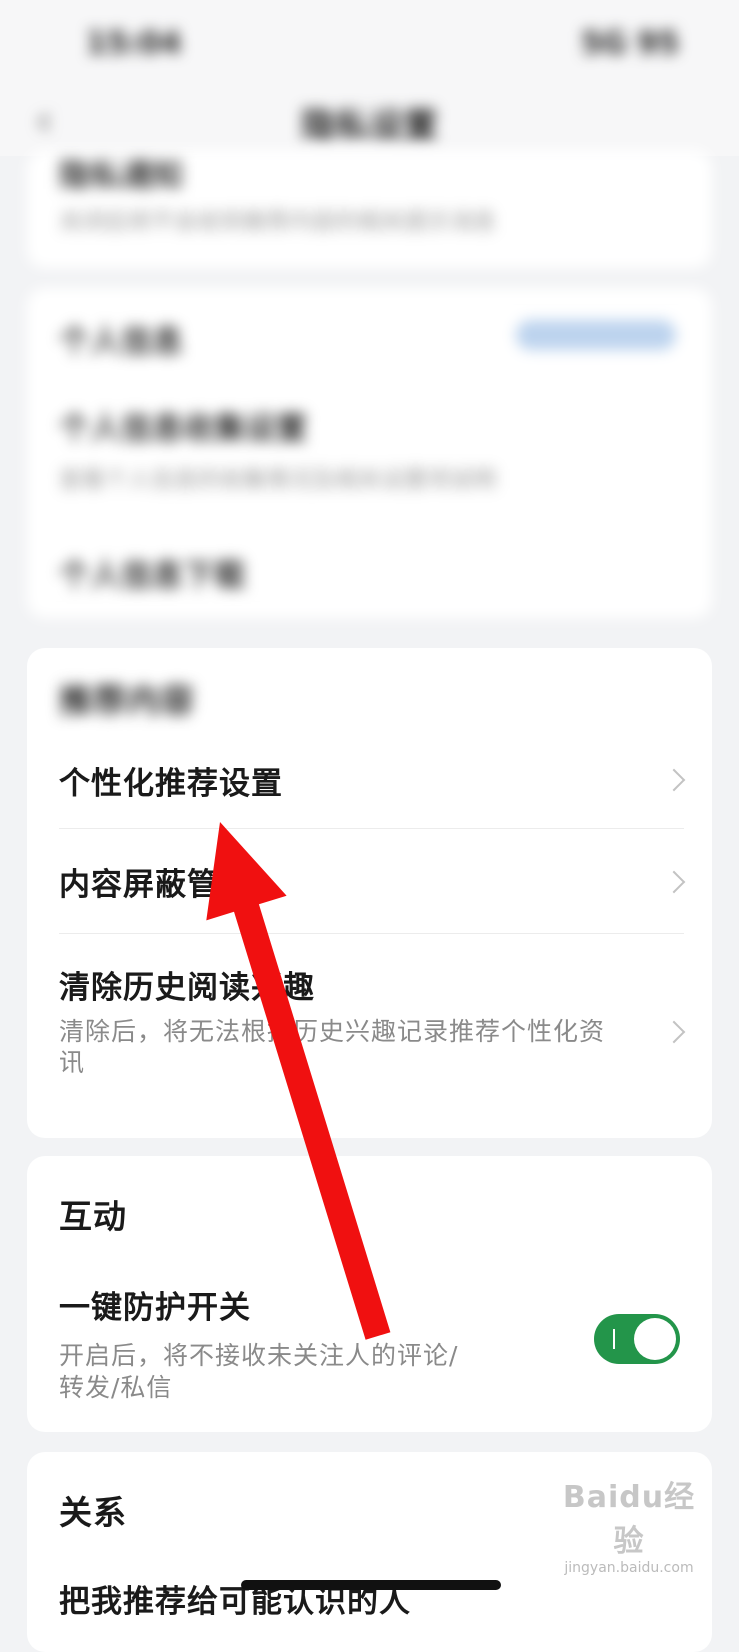  What do you see at coordinates (371, 1585) in the screenshot?
I see `home-indicator` at bounding box center [371, 1585].